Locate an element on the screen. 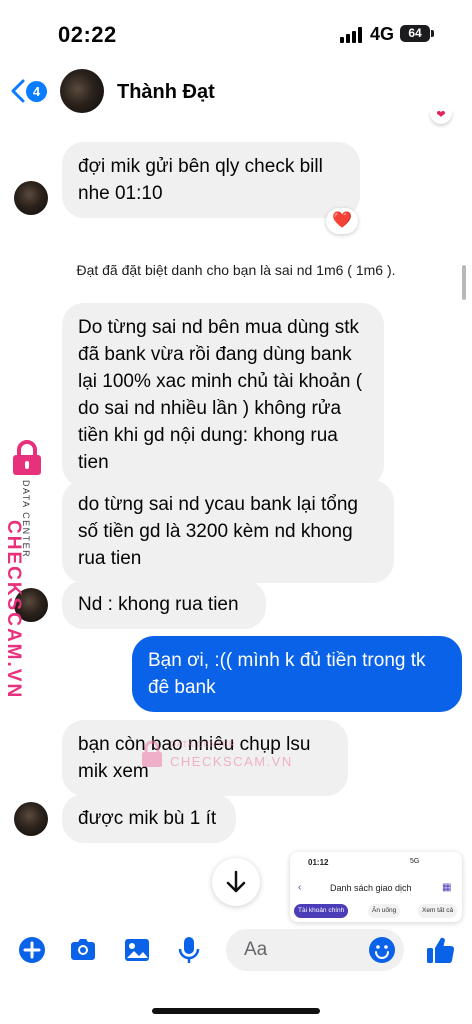 The image size is (472, 1024). message-input-container is located at coordinates (315, 950).